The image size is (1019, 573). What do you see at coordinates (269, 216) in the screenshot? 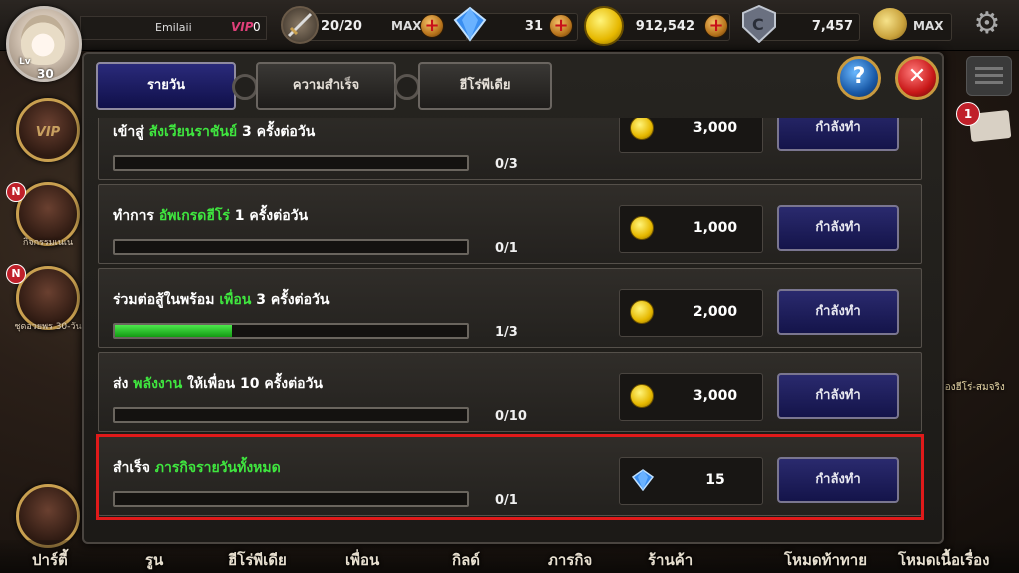
I see `quest-title-post: 1 ครั้งต่อวัน` at bounding box center [269, 216].